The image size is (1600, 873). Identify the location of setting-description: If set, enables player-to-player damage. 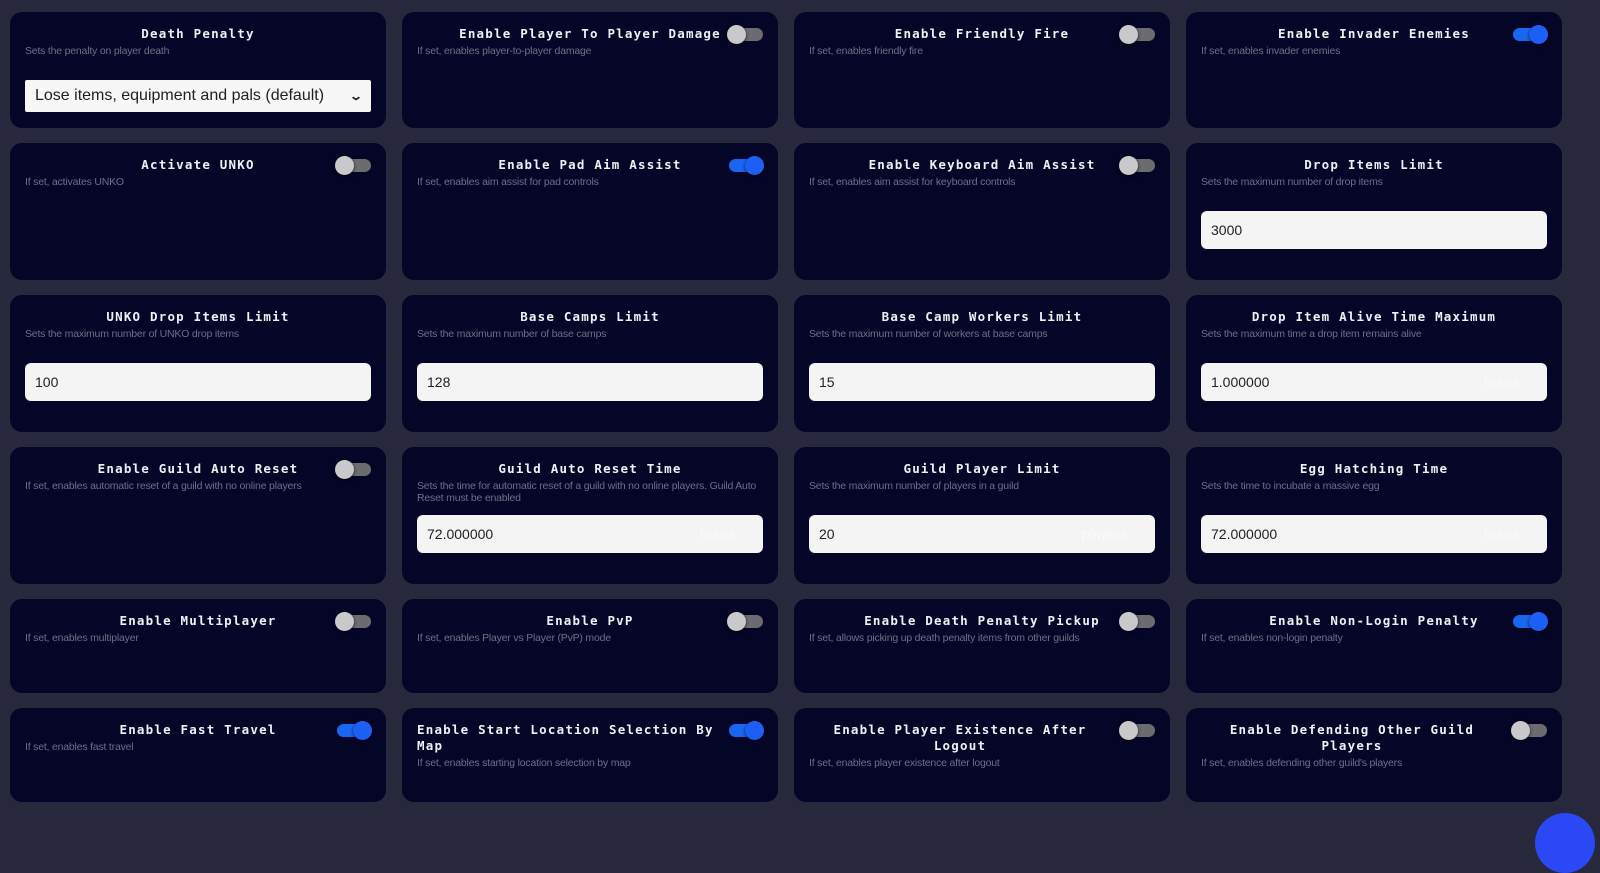
(504, 51).